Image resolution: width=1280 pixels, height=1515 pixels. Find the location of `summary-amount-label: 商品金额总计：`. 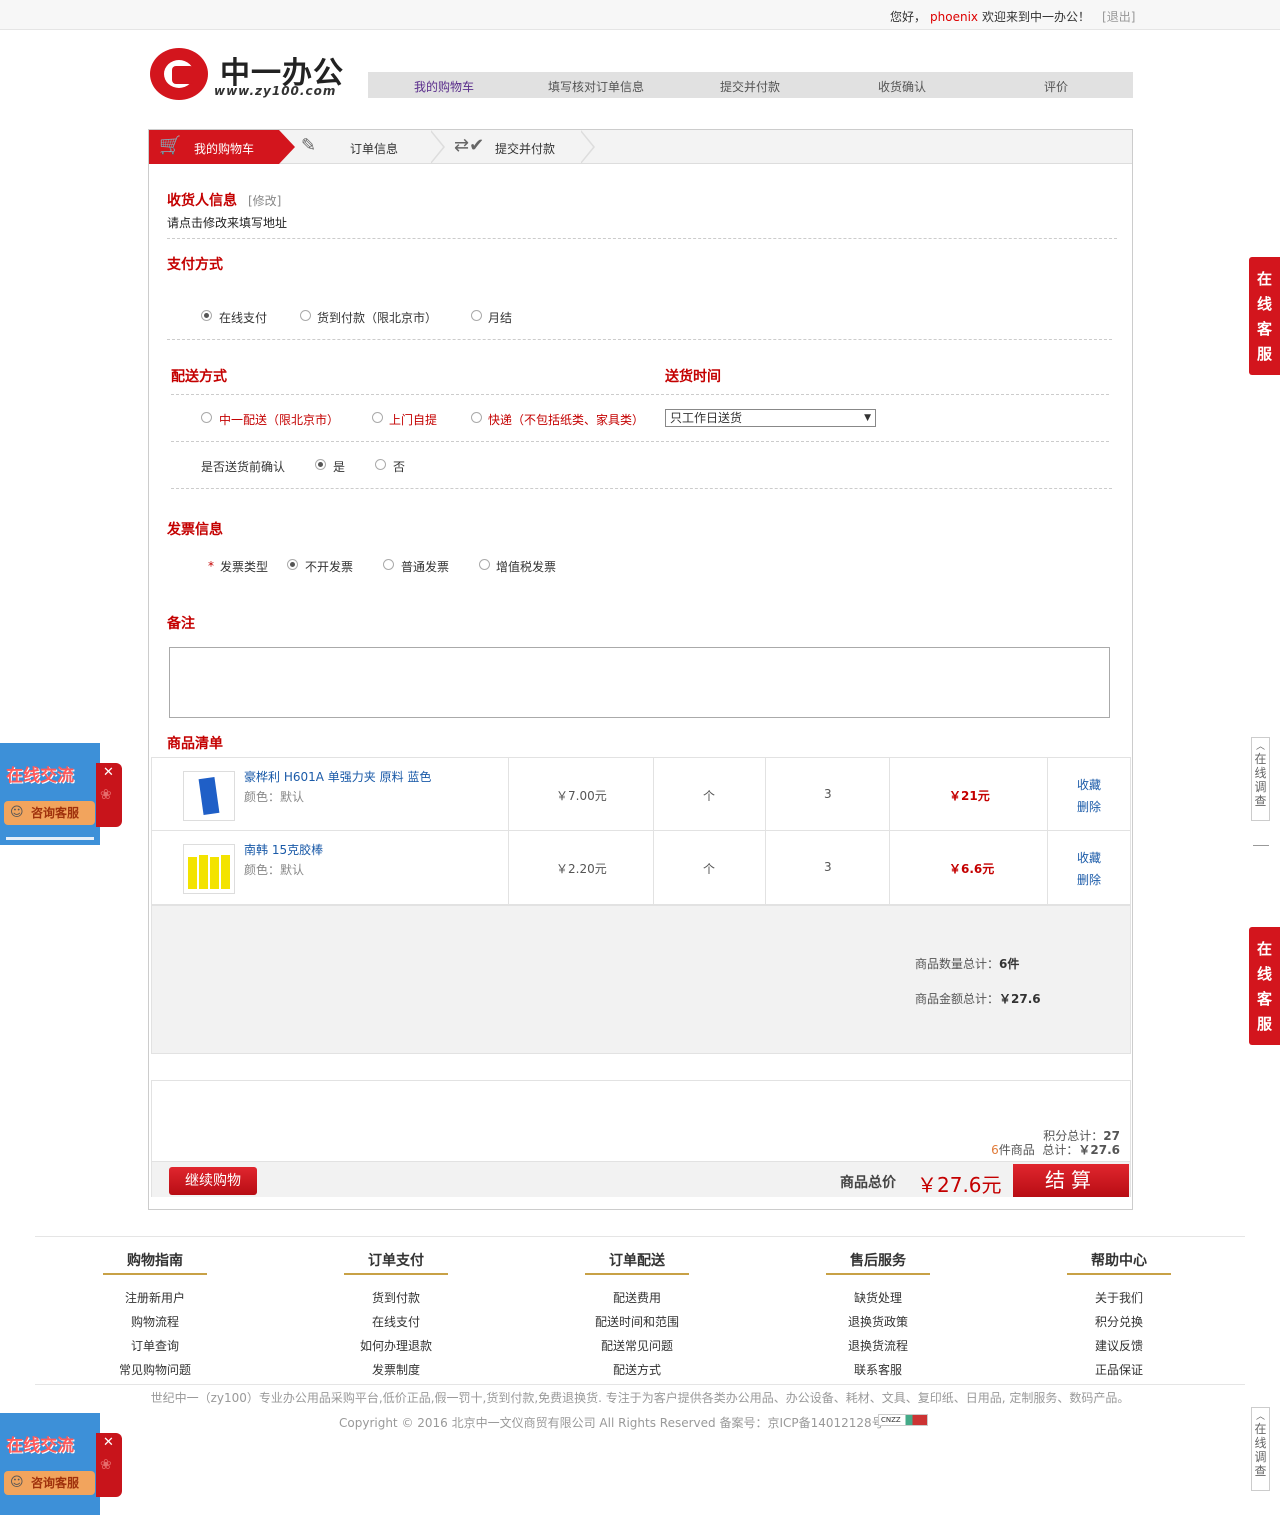

summary-amount-label: 商品金额总计： is located at coordinates (957, 999).